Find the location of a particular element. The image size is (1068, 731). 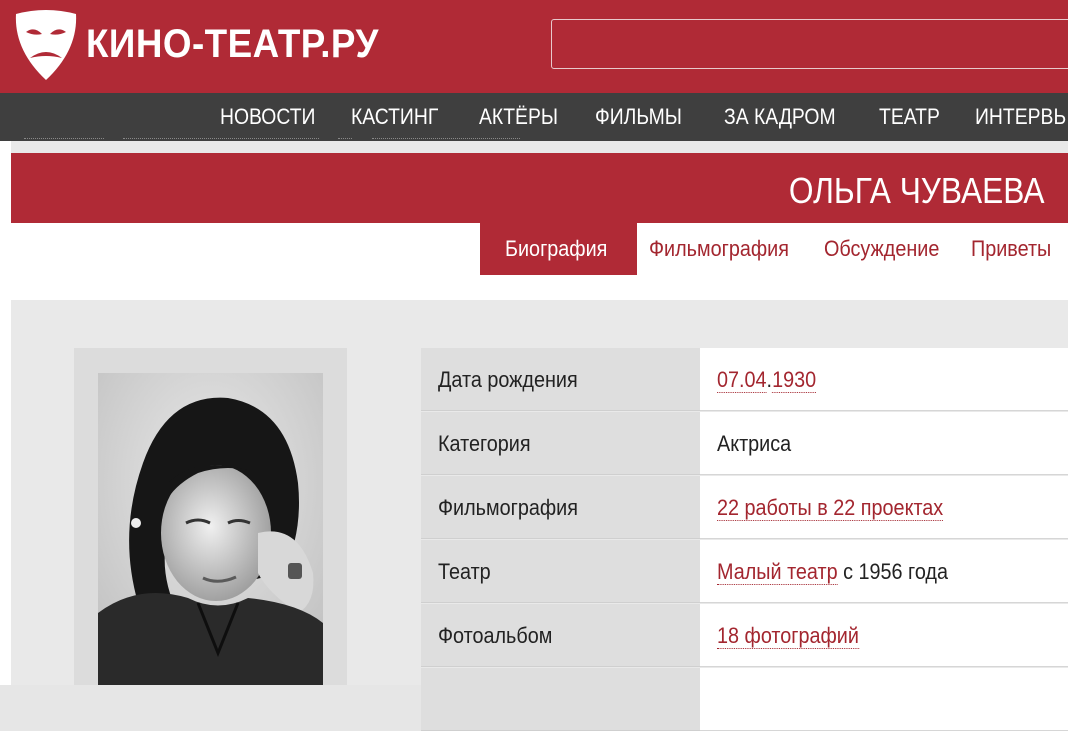

info-row-next is located at coordinates (744, 699).